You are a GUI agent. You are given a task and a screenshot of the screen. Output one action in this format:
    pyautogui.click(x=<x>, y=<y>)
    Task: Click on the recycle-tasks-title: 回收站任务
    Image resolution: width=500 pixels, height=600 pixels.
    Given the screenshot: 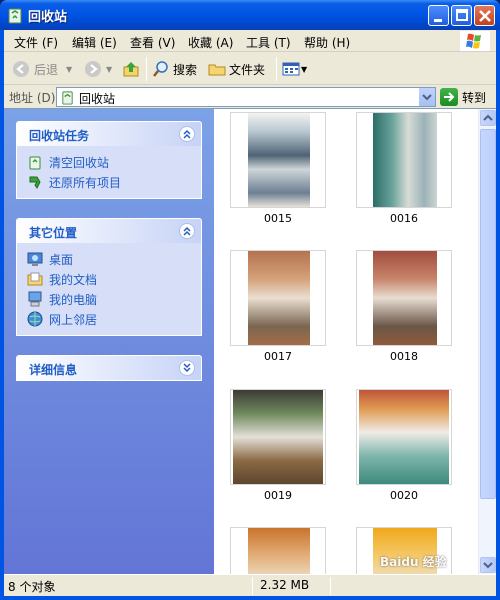 What is the action you would take?
    pyautogui.click(x=59, y=136)
    